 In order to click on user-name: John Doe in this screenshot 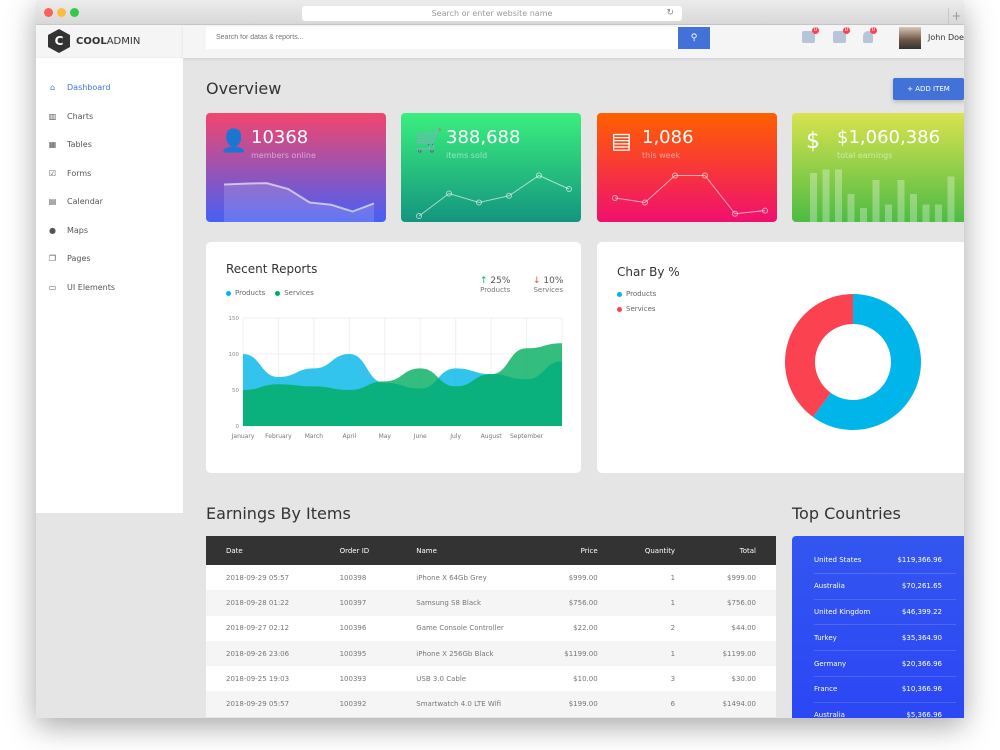, I will do `click(946, 37)`.